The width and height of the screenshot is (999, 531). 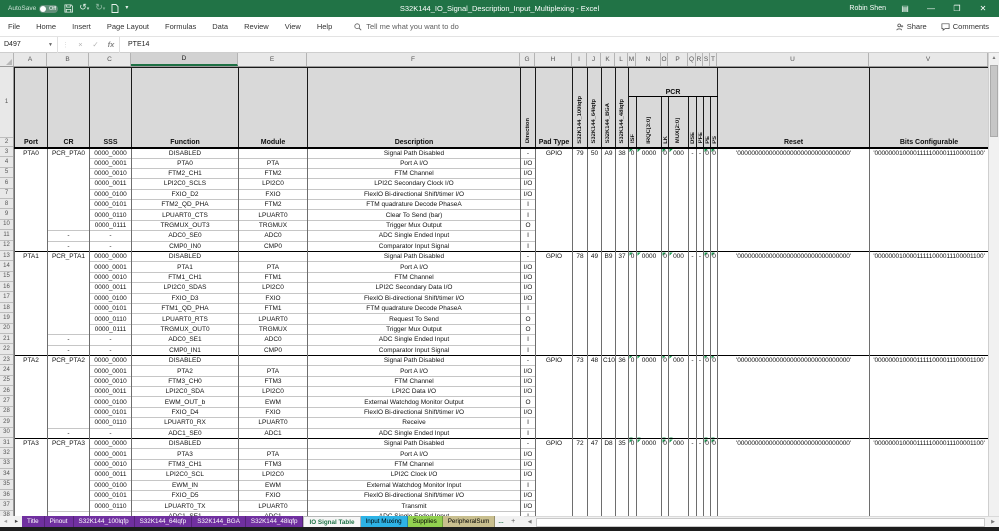 I want to click on column-header-D: D, so click(x=184, y=59).